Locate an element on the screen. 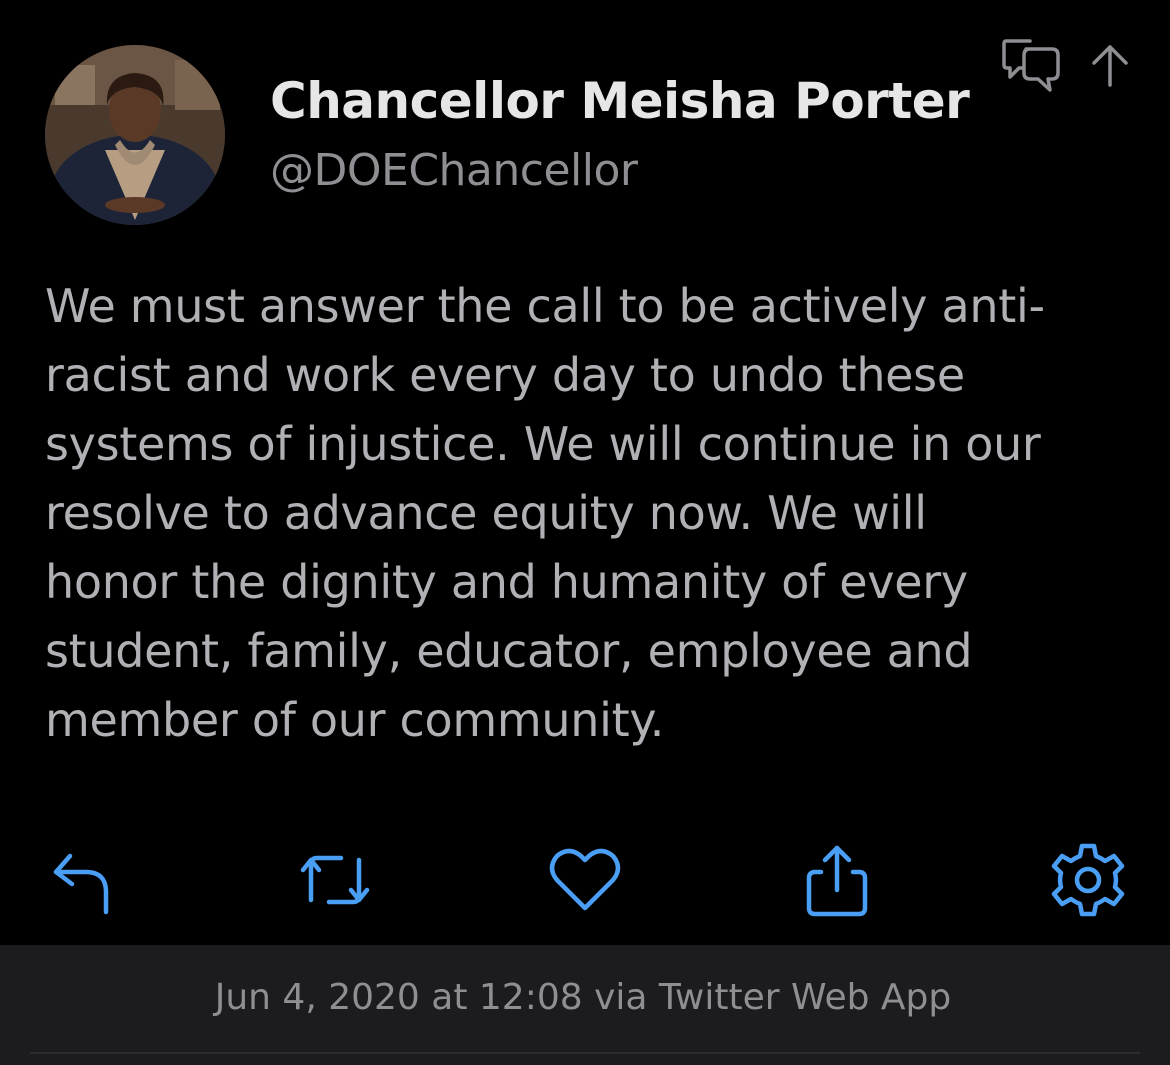 The image size is (1170, 1065). up-arrow-icon is located at coordinates (1110, 66).